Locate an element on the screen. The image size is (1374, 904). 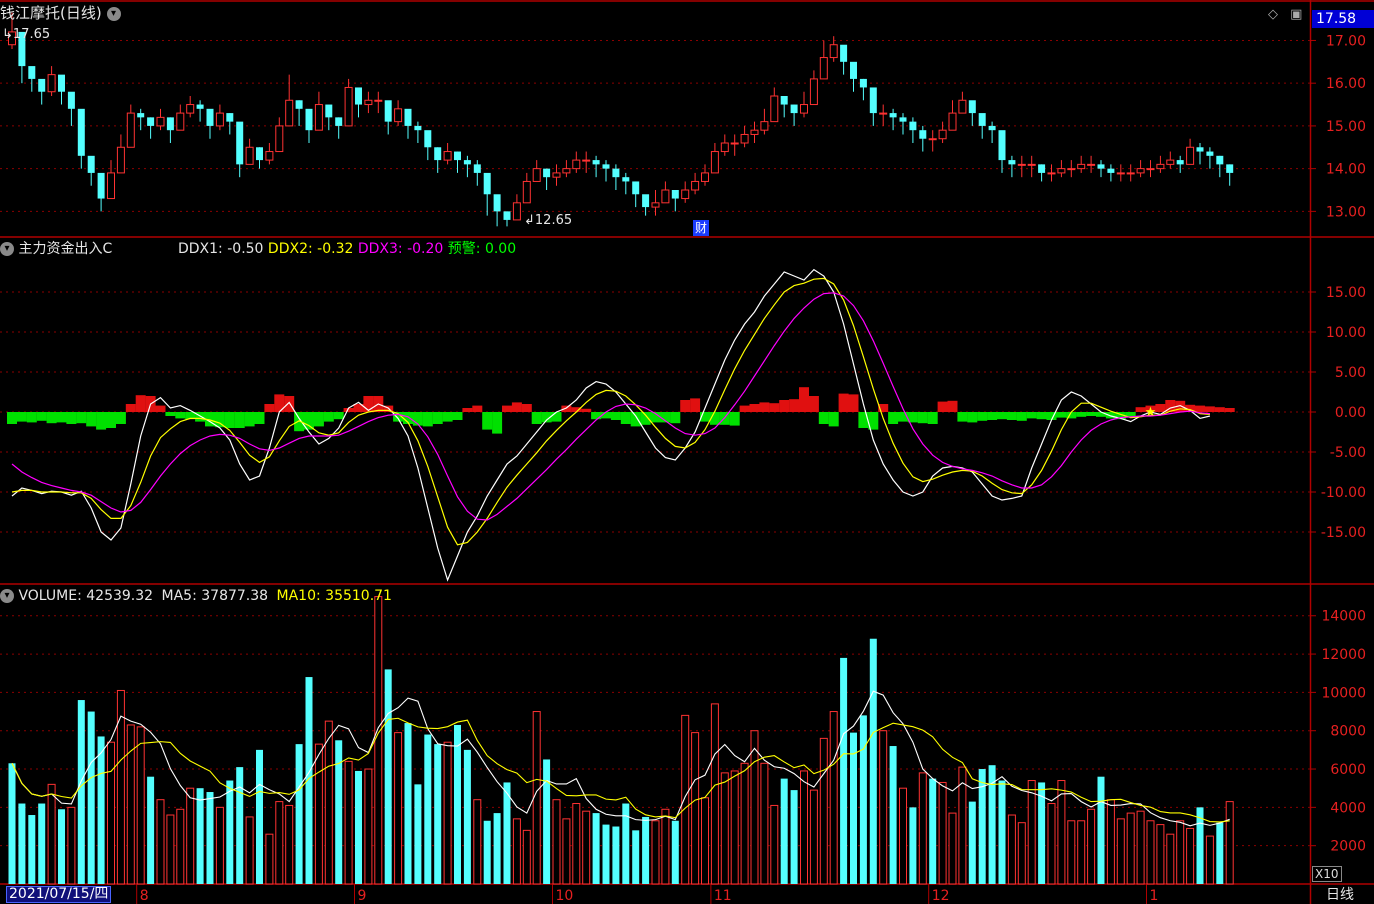
ddx2-value: -0.32 is located at coordinates (335, 249).